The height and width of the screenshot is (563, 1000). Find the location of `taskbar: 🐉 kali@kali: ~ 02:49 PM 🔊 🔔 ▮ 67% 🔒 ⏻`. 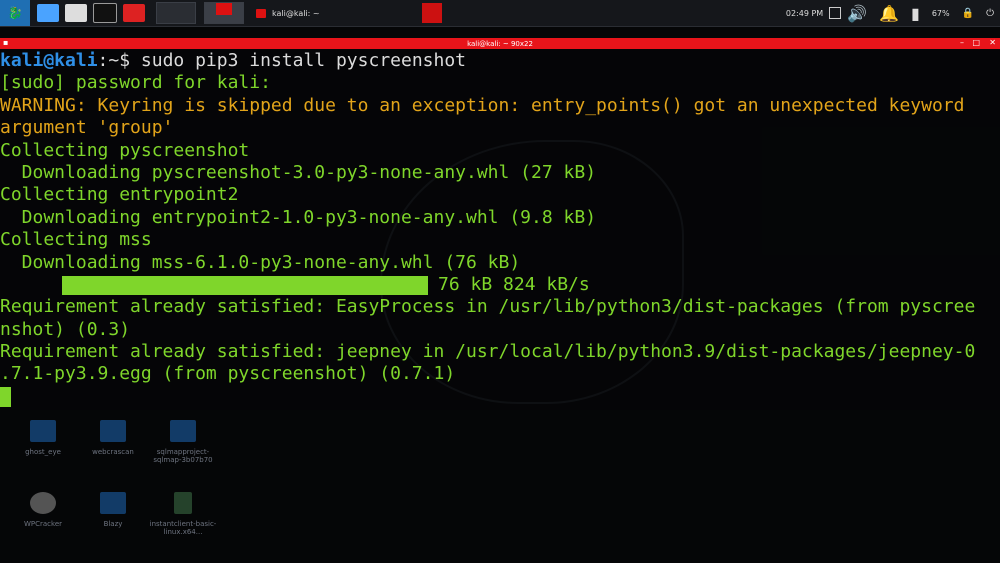

taskbar: 🐉 kali@kali: ~ 02:49 PM 🔊 🔔 ▮ 67% 🔒 ⏻ is located at coordinates (500, 13).